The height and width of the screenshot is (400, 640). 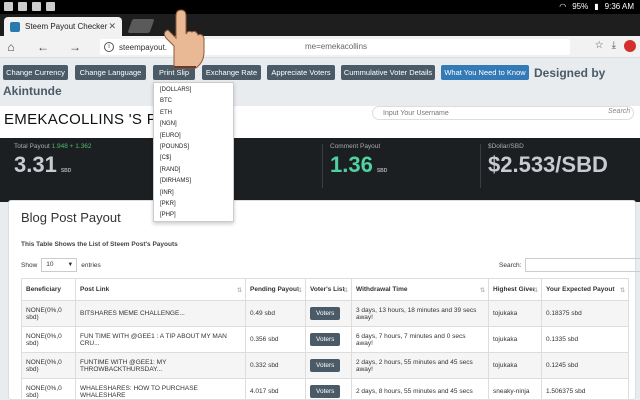 I want to click on column-header-beneficiary: Beneficiary, so click(x=48, y=289).